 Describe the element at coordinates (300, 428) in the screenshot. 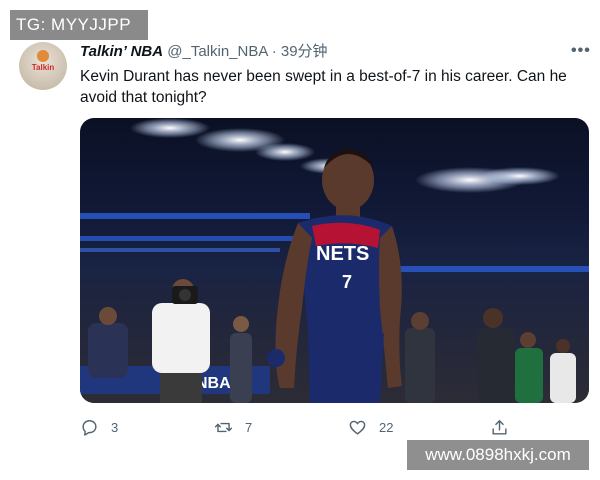

I see `tweet-actions: 3 7 22` at that location.